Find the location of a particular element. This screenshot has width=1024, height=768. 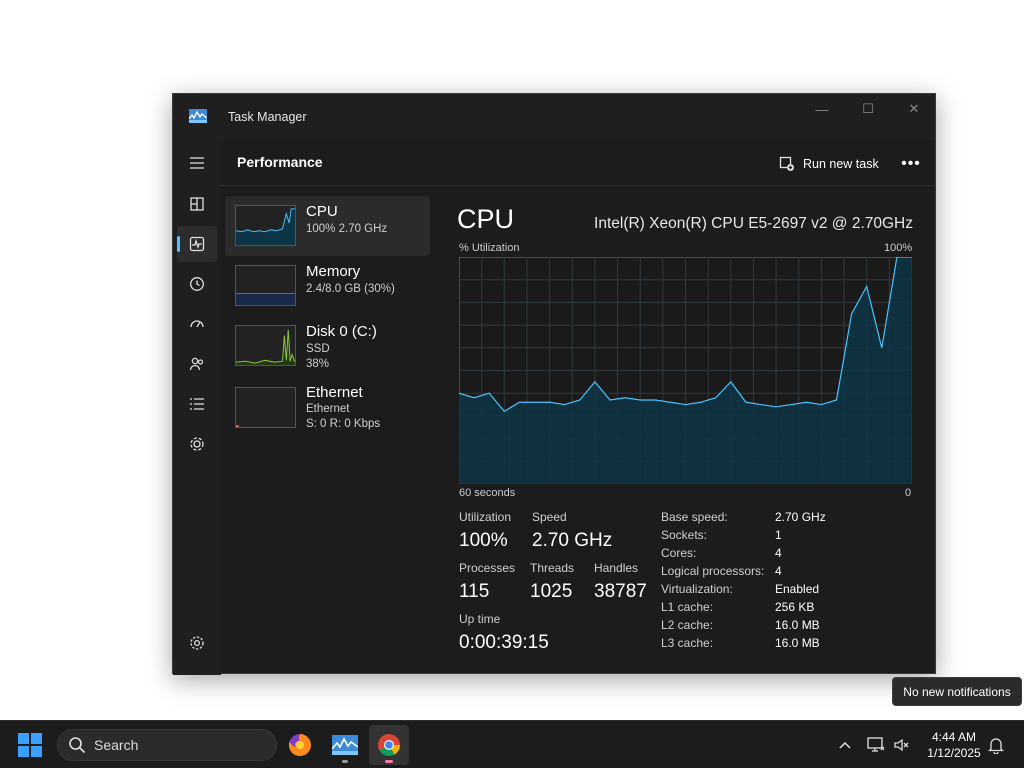

taskbar-clock: 4:44 AM 1/12/2025 is located at coordinates (954, 745).